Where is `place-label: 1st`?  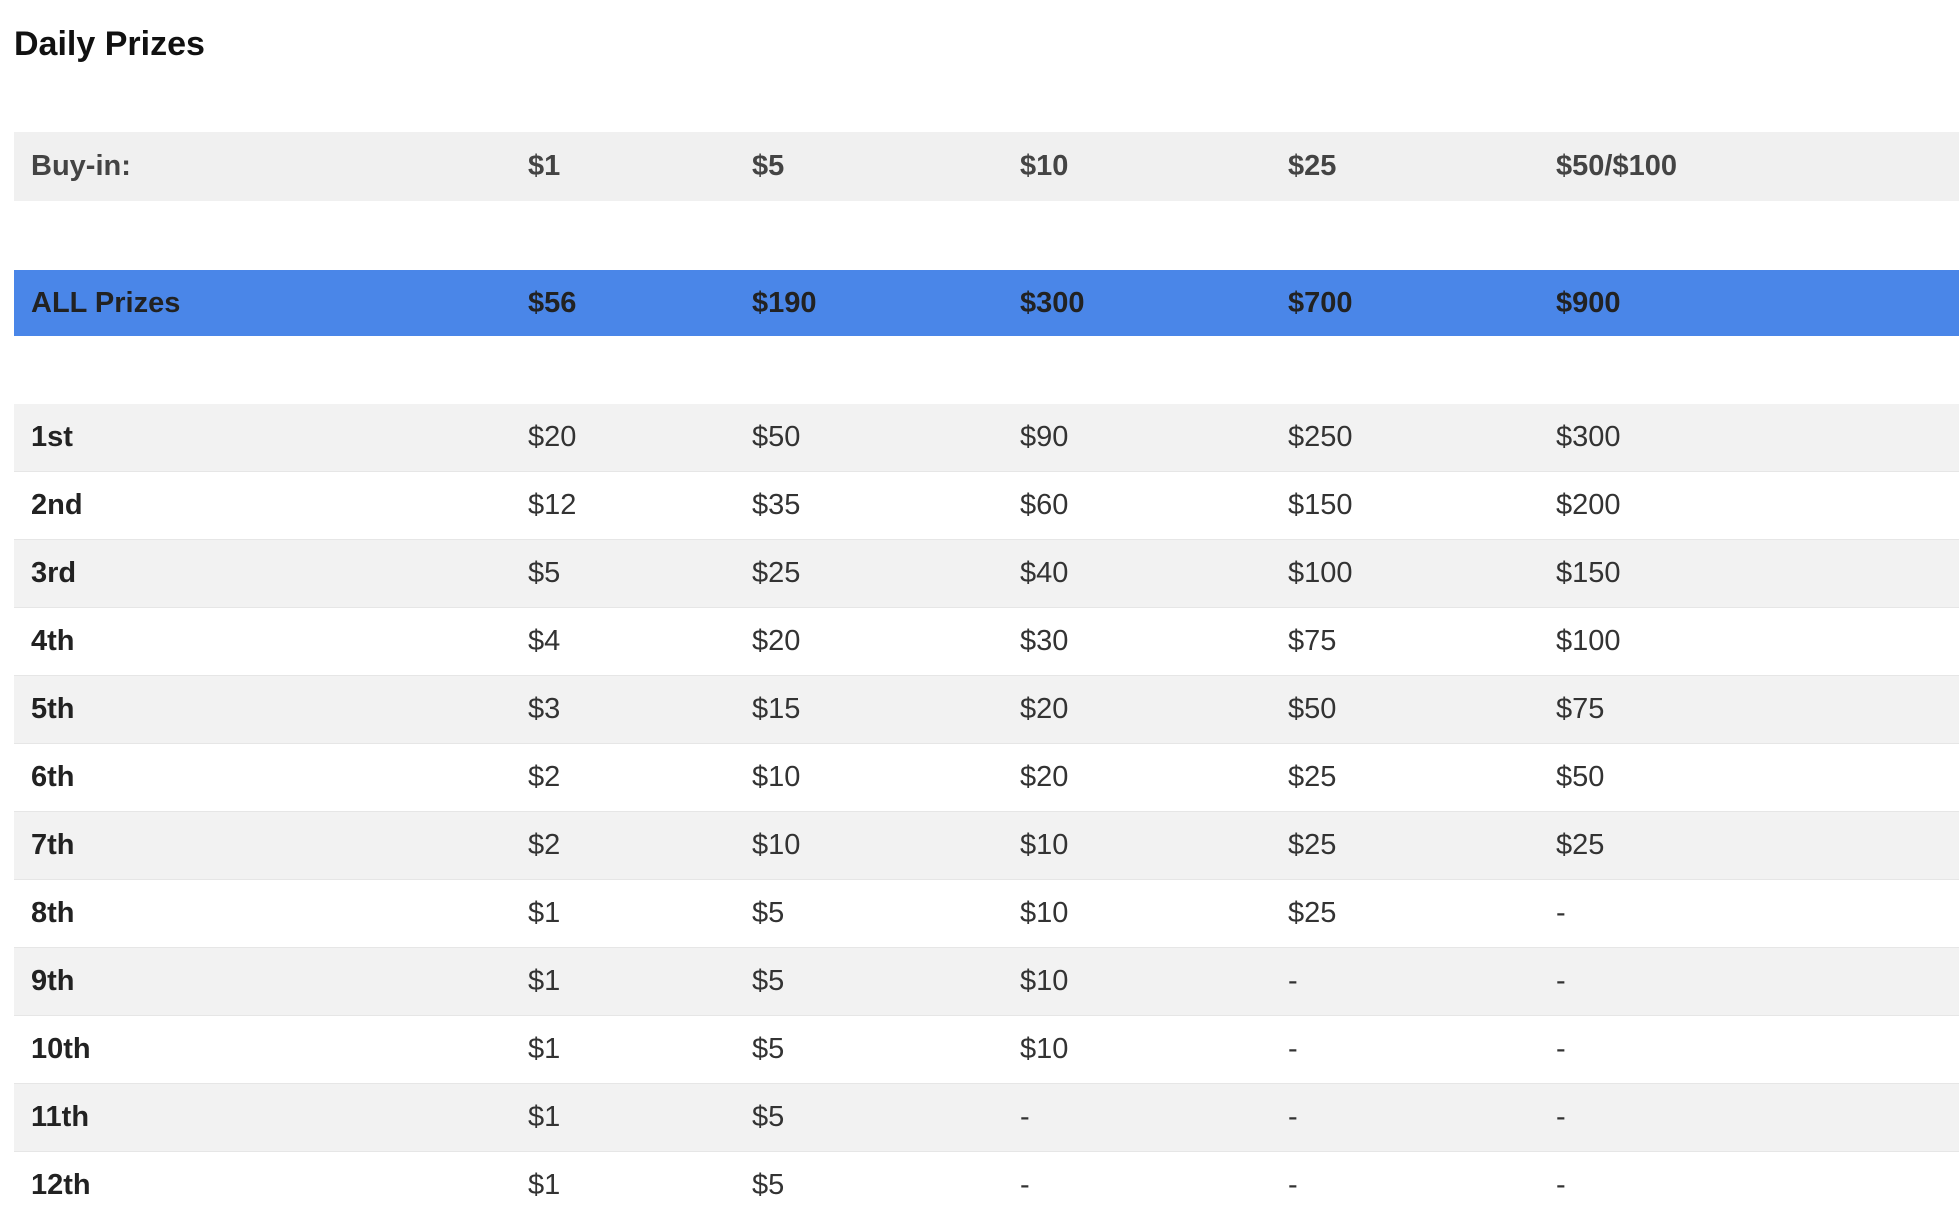 place-label: 1st is located at coordinates (52, 437).